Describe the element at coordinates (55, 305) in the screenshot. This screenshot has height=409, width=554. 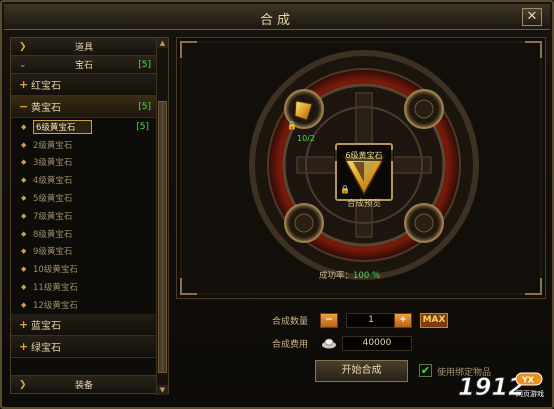
I see `item-label: 12级黄宝石` at that location.